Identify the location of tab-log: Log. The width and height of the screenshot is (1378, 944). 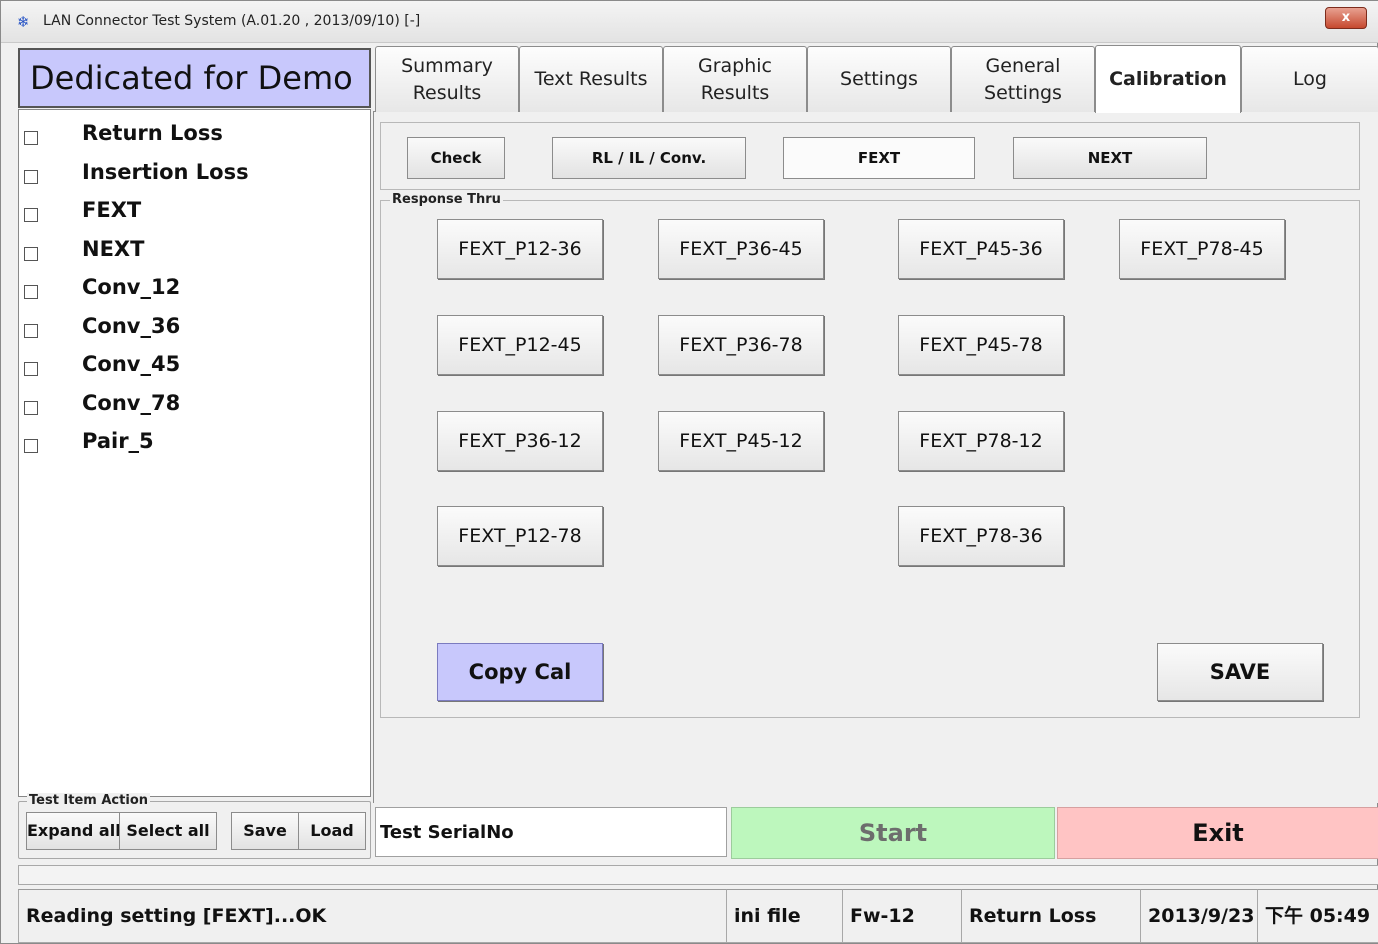
(1309, 79).